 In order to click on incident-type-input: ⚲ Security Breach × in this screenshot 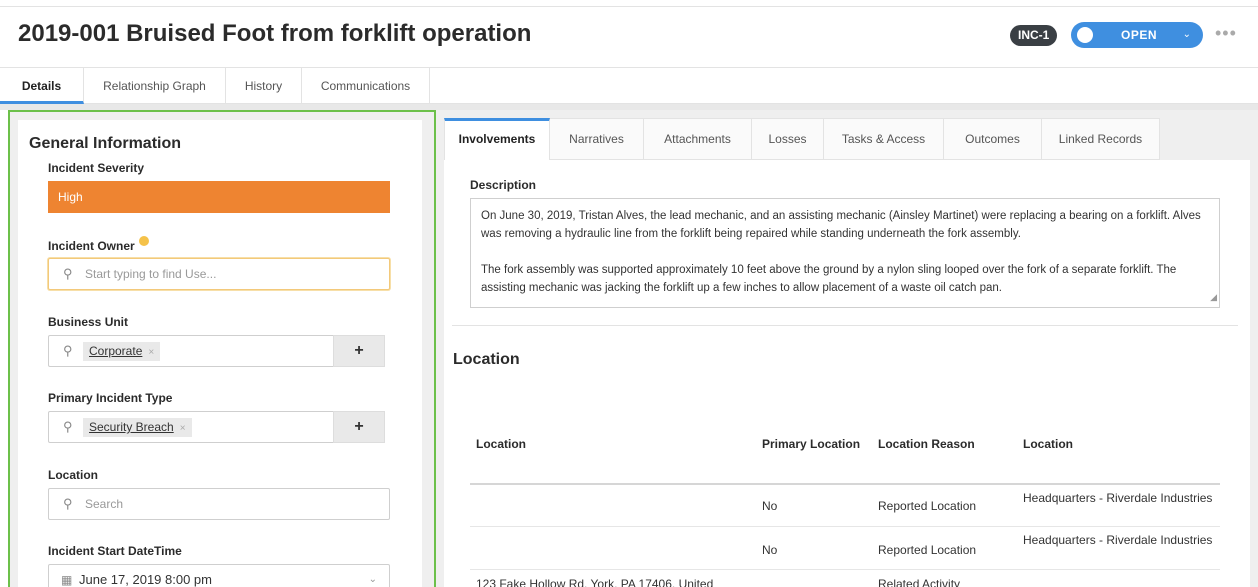, I will do `click(191, 427)`.